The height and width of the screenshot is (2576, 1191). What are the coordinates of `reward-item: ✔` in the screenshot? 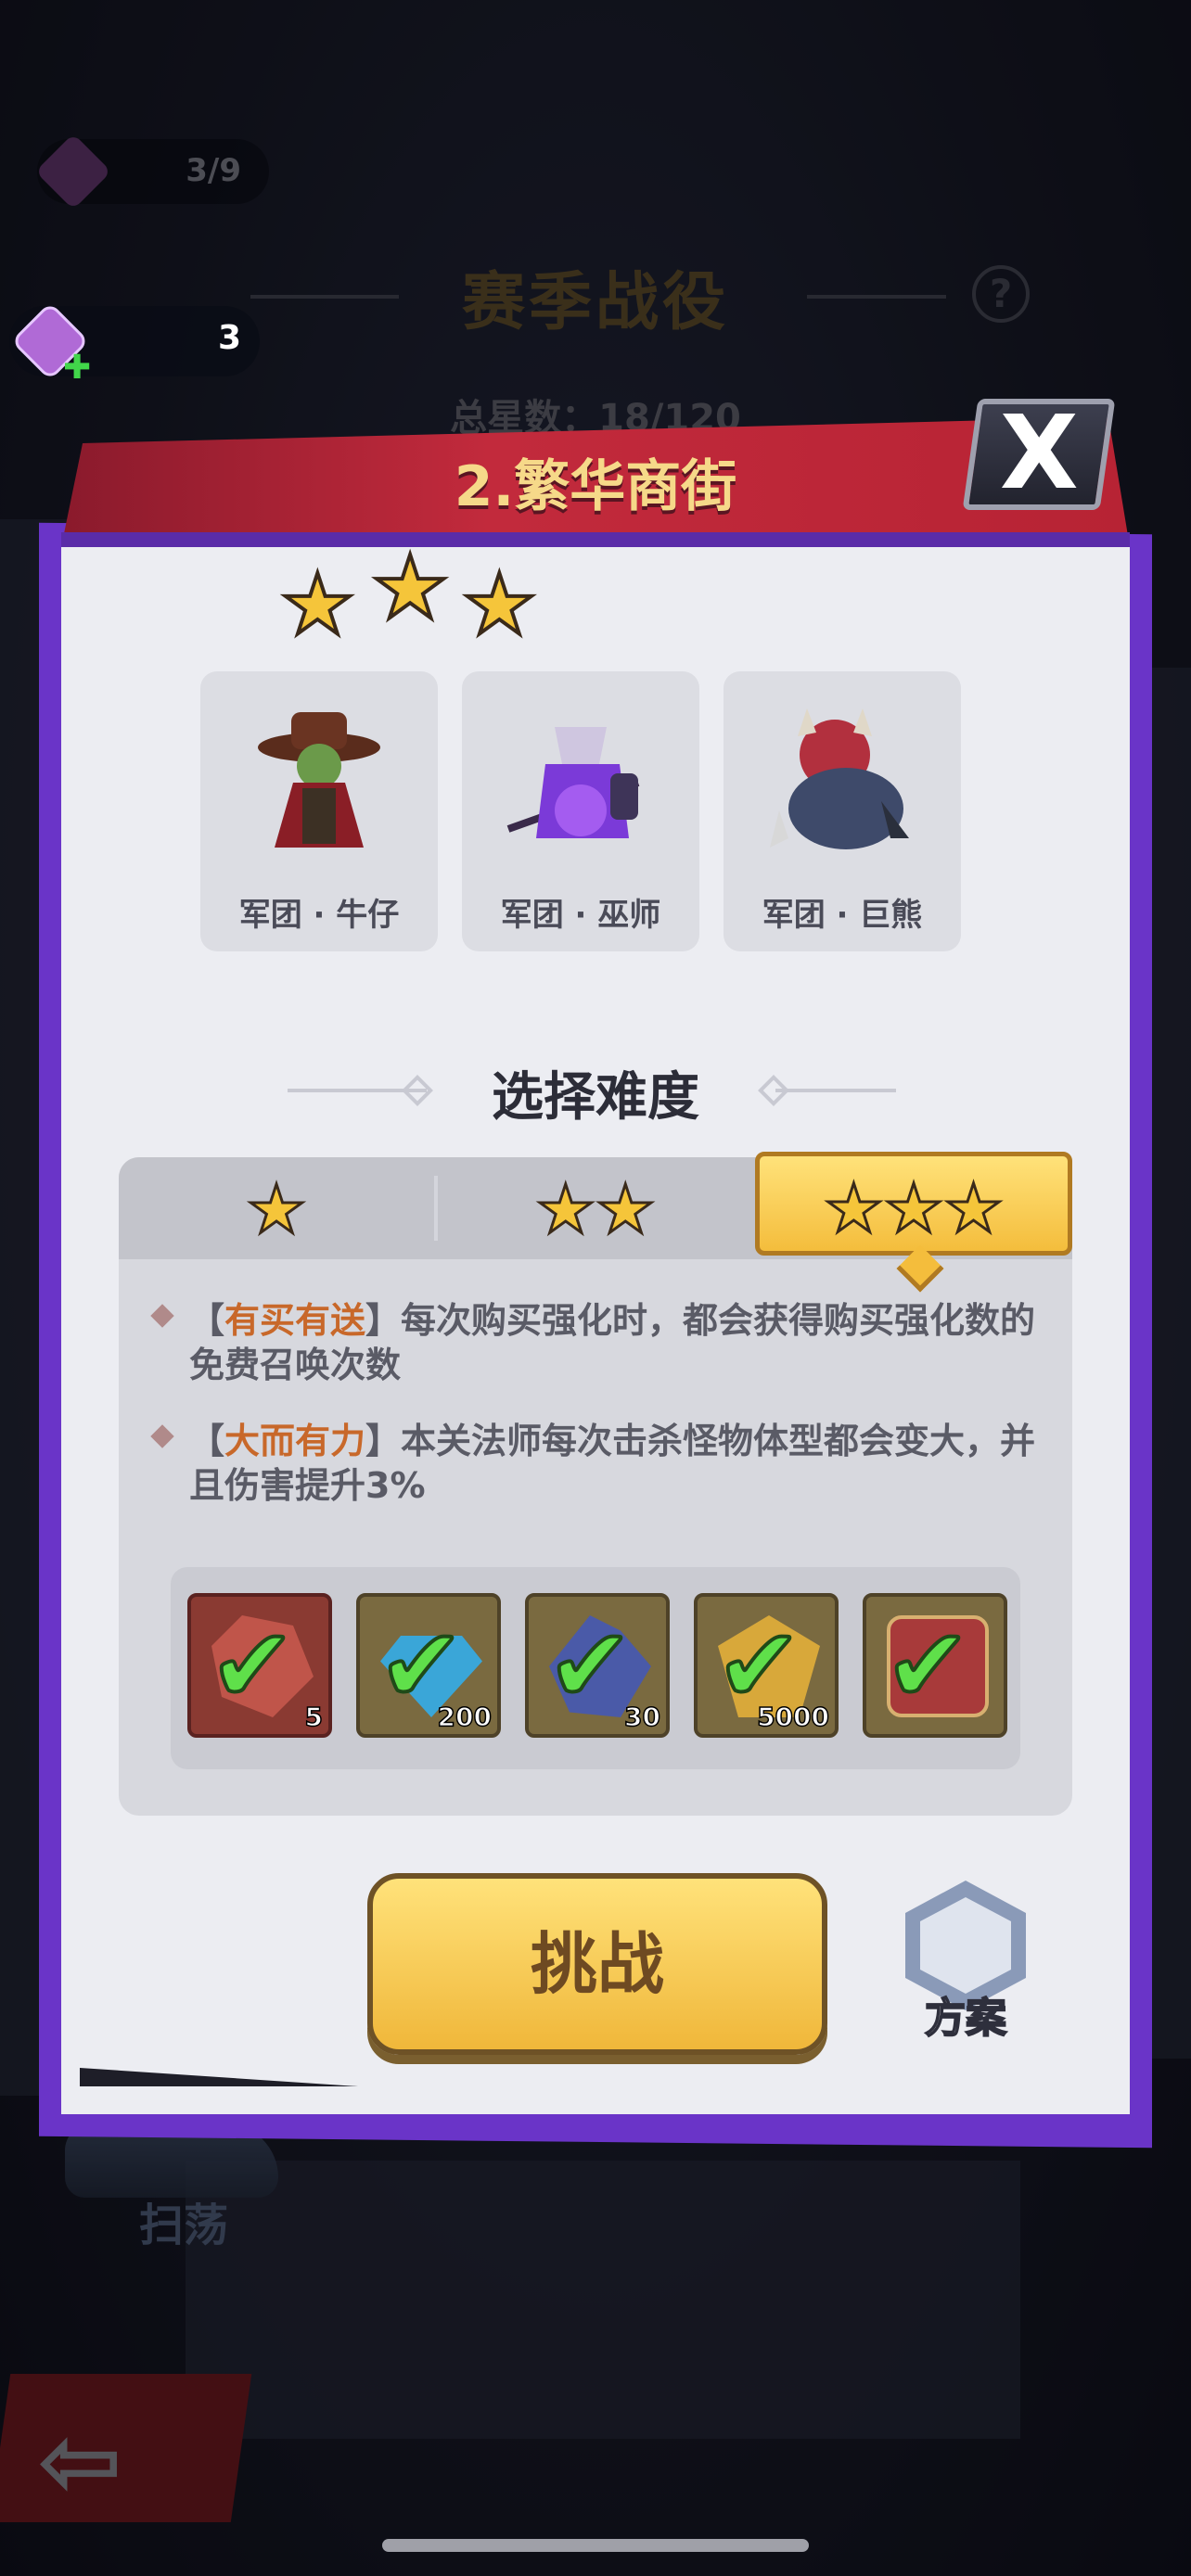 It's located at (935, 1666).